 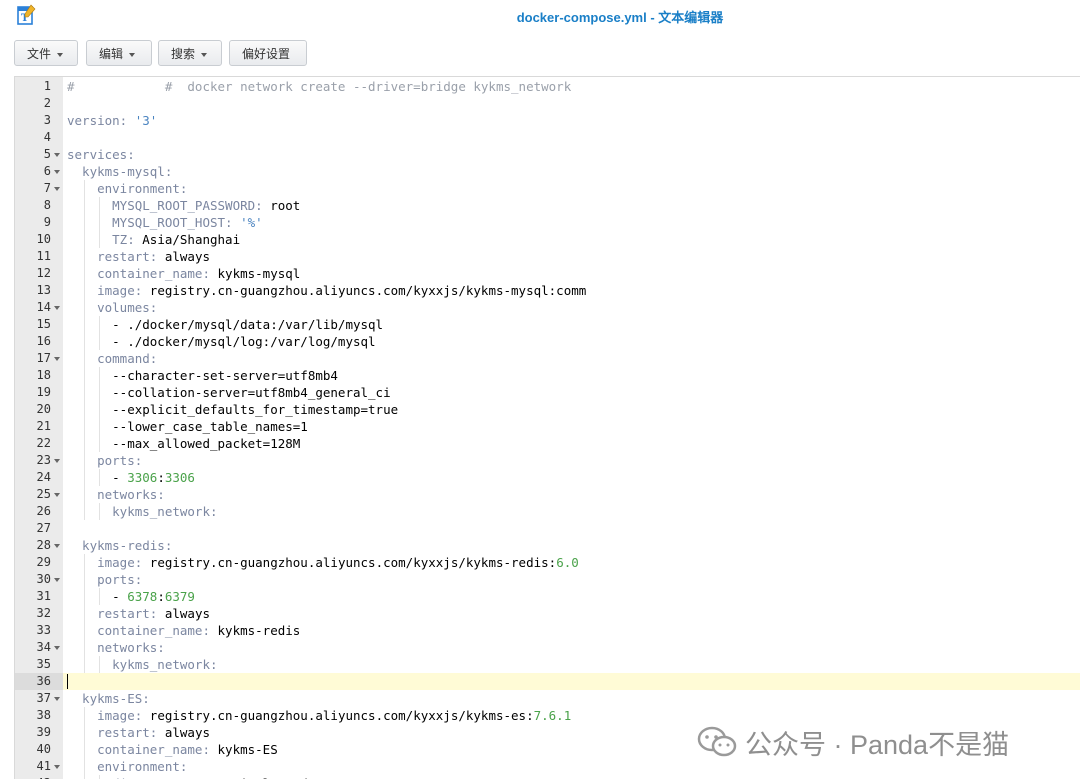 I want to click on file-menu-button: 文件, so click(x=46, y=53).